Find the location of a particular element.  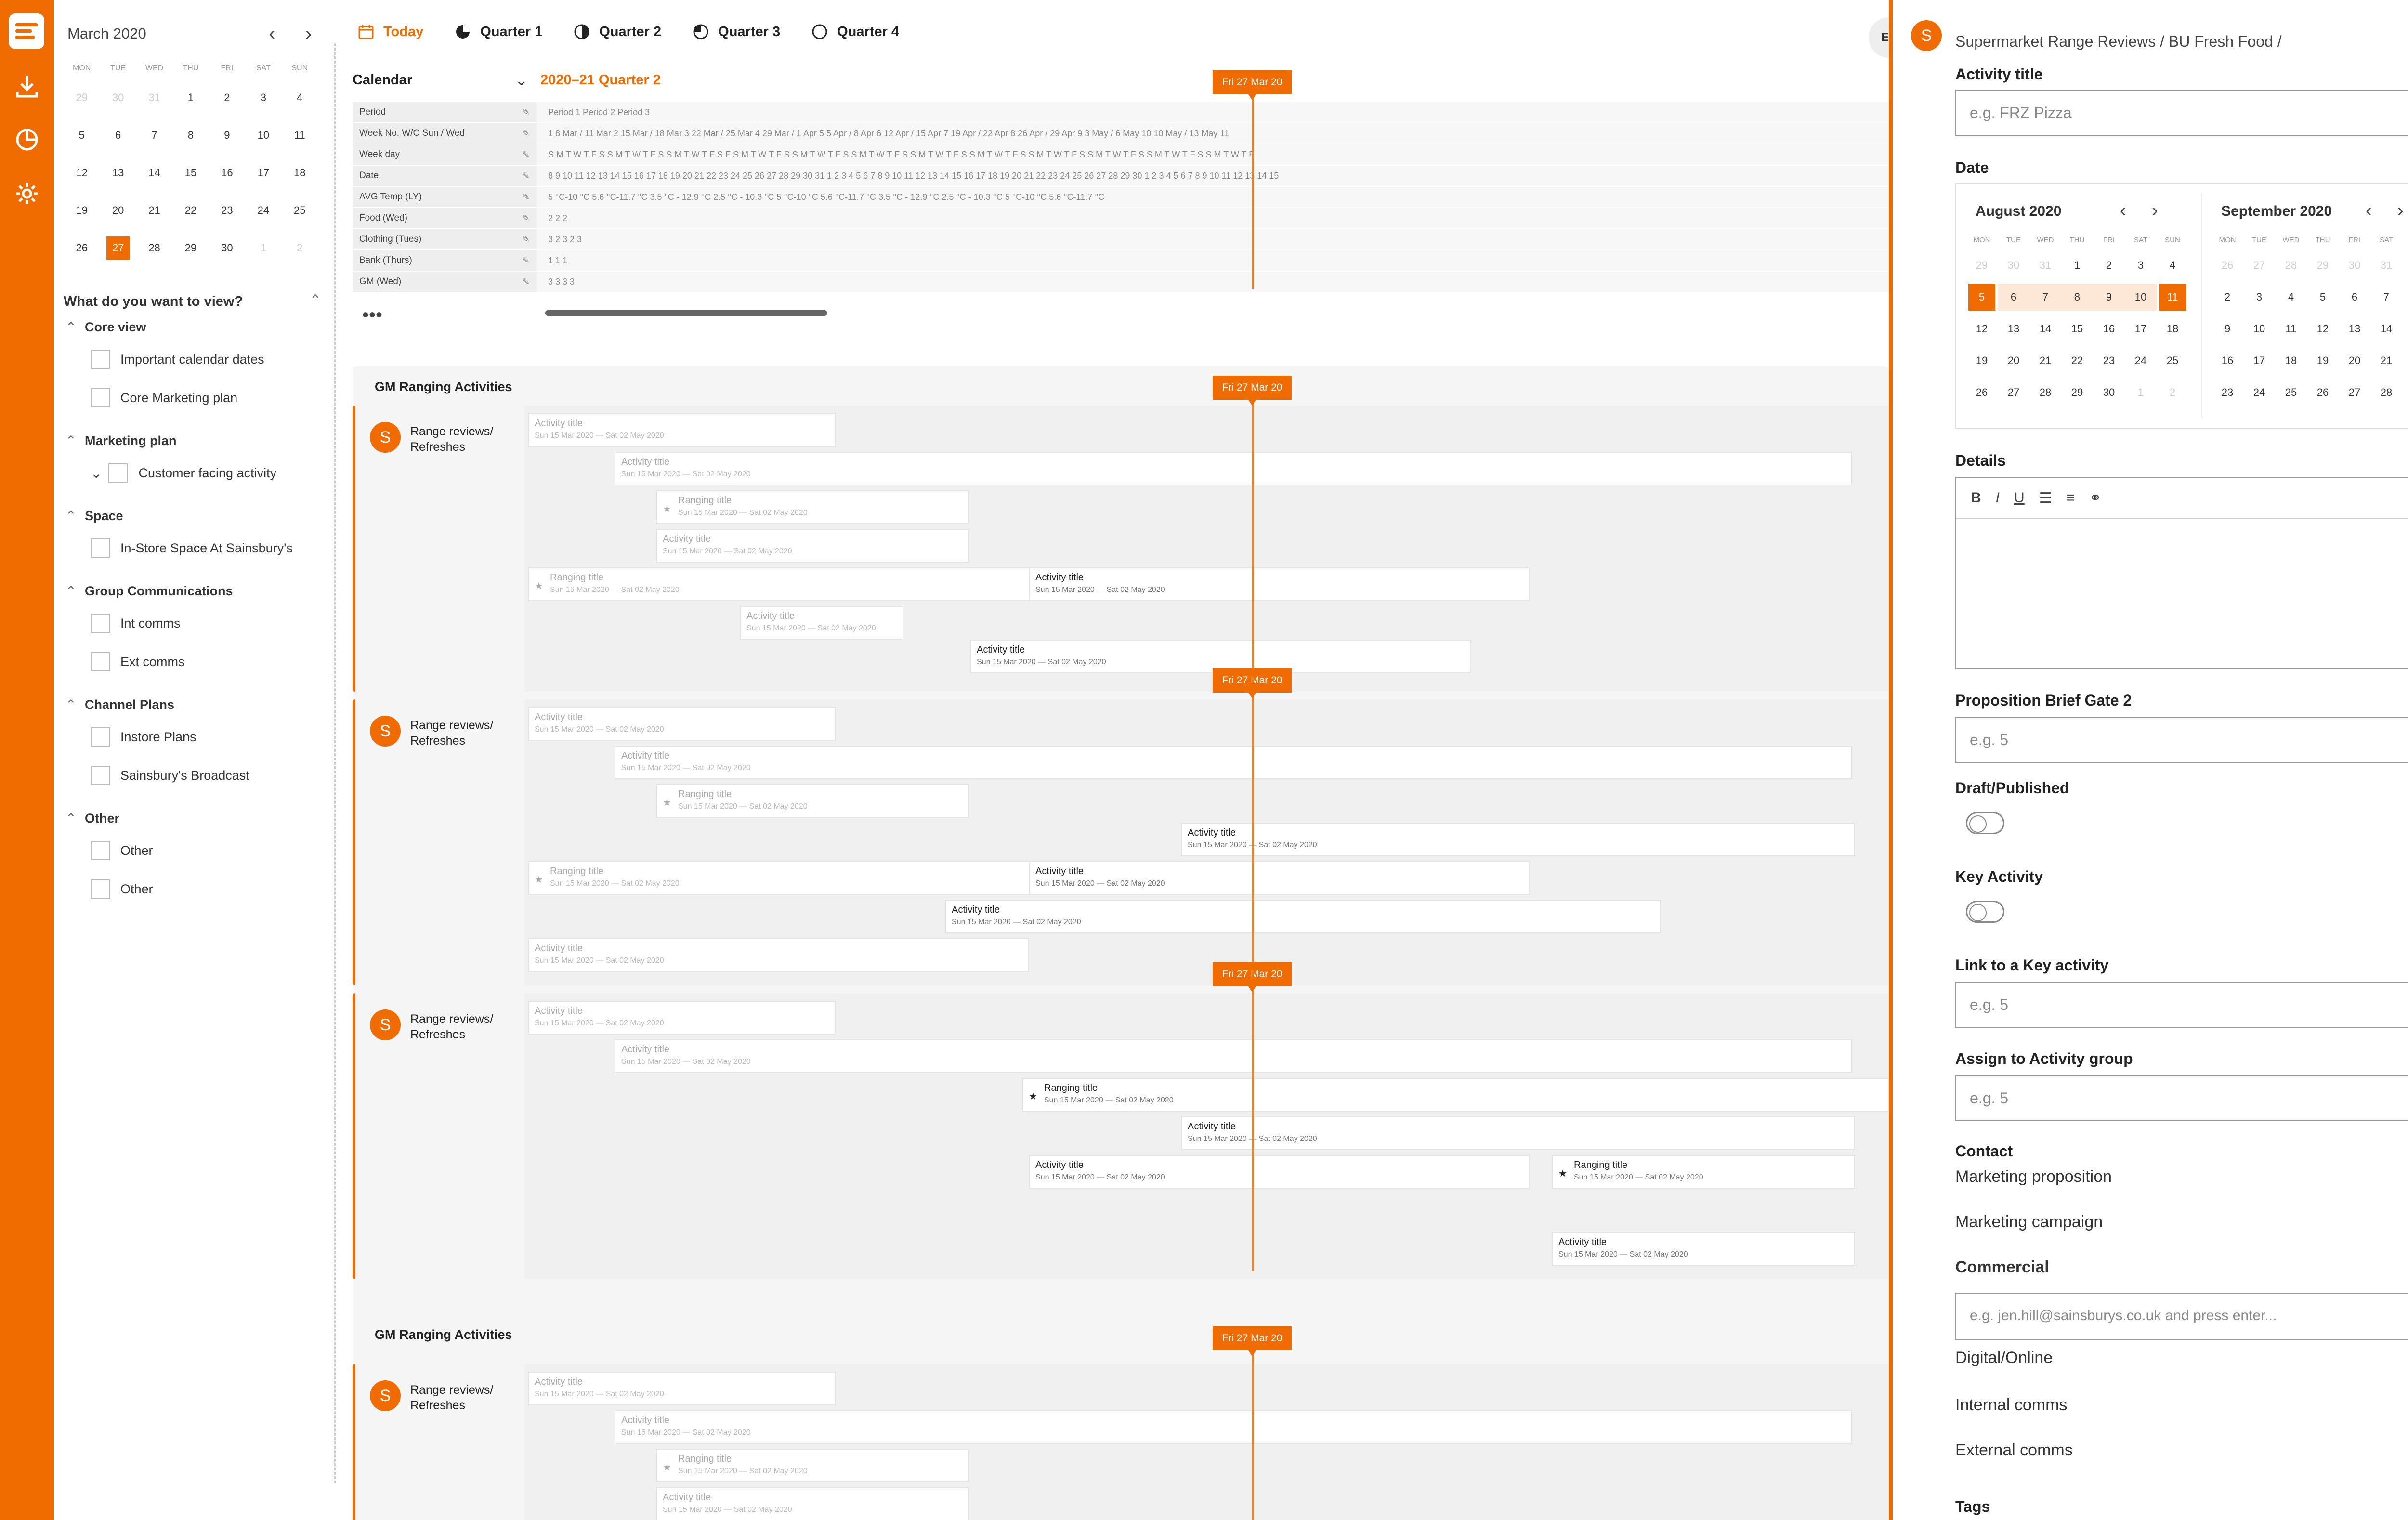

view-group-header: ⌃ Space is located at coordinates (94, 516).